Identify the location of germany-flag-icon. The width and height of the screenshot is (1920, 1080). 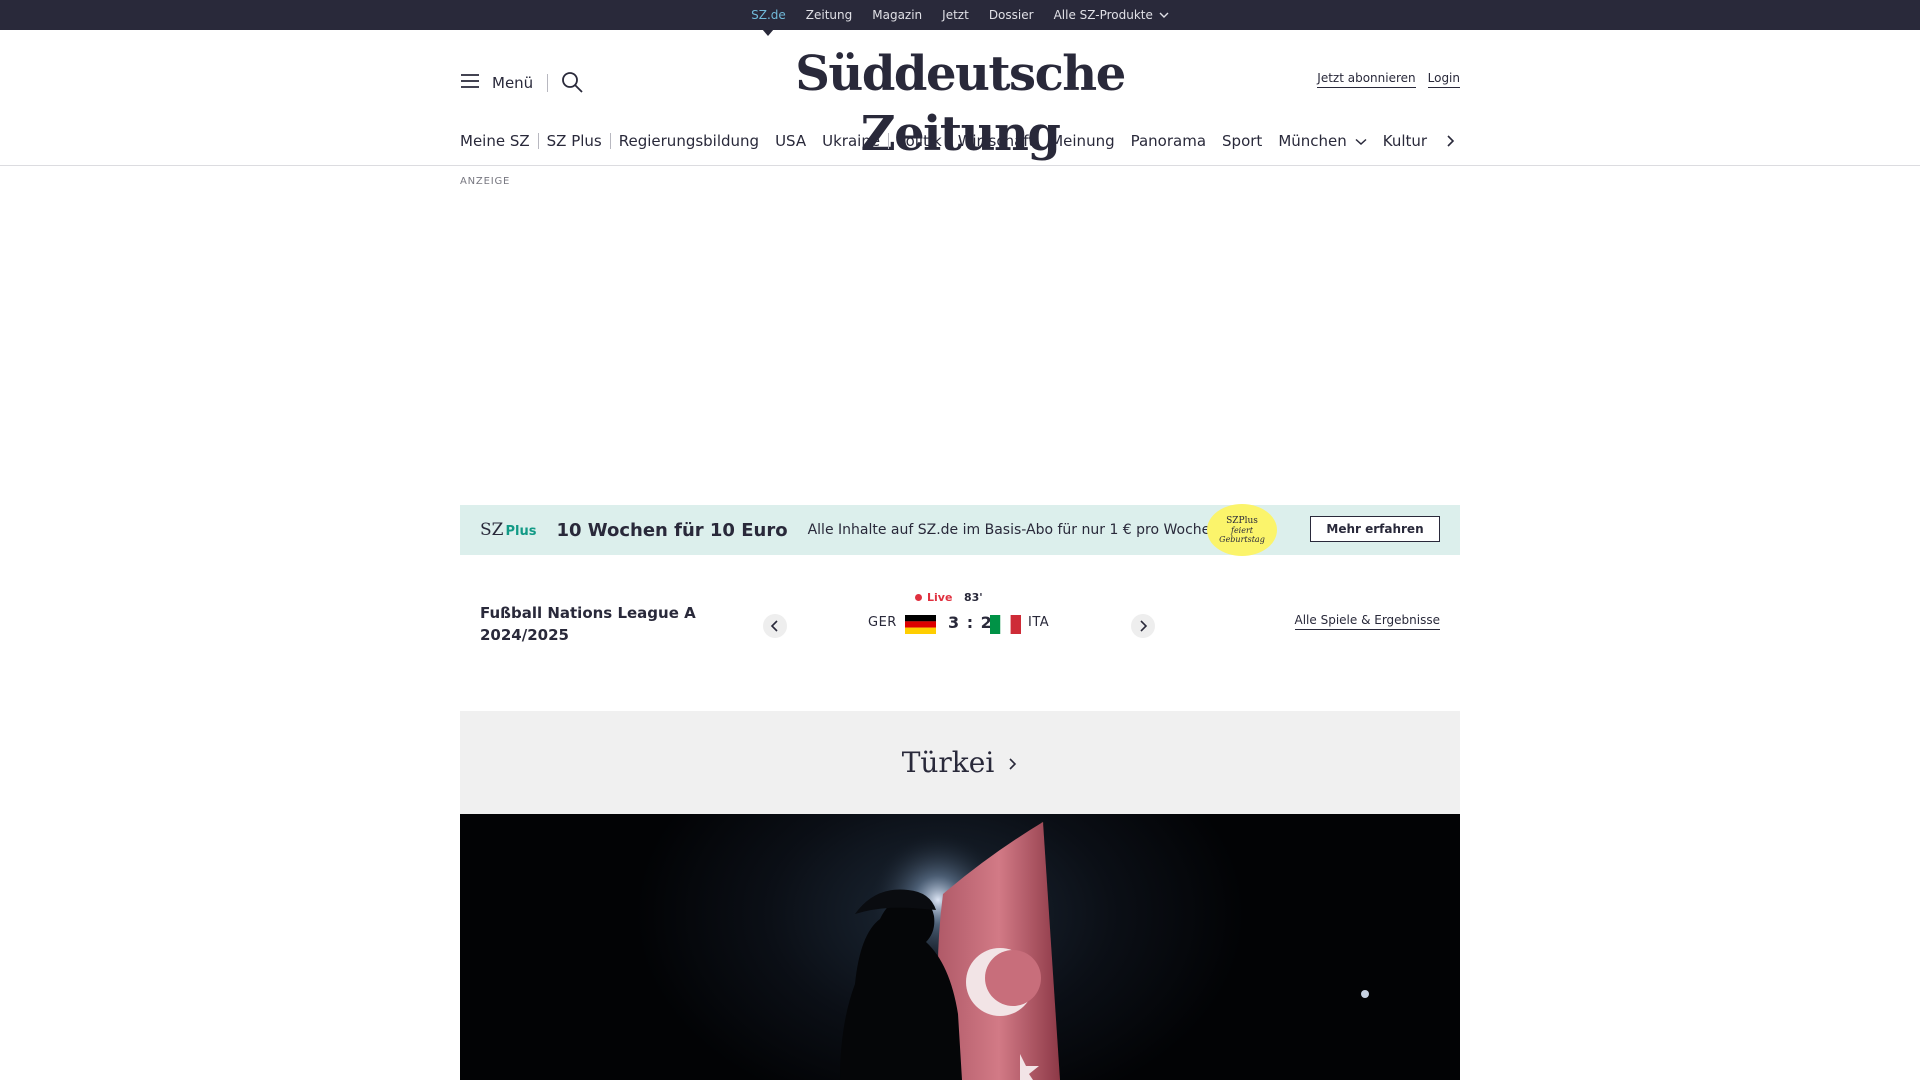
(920, 624).